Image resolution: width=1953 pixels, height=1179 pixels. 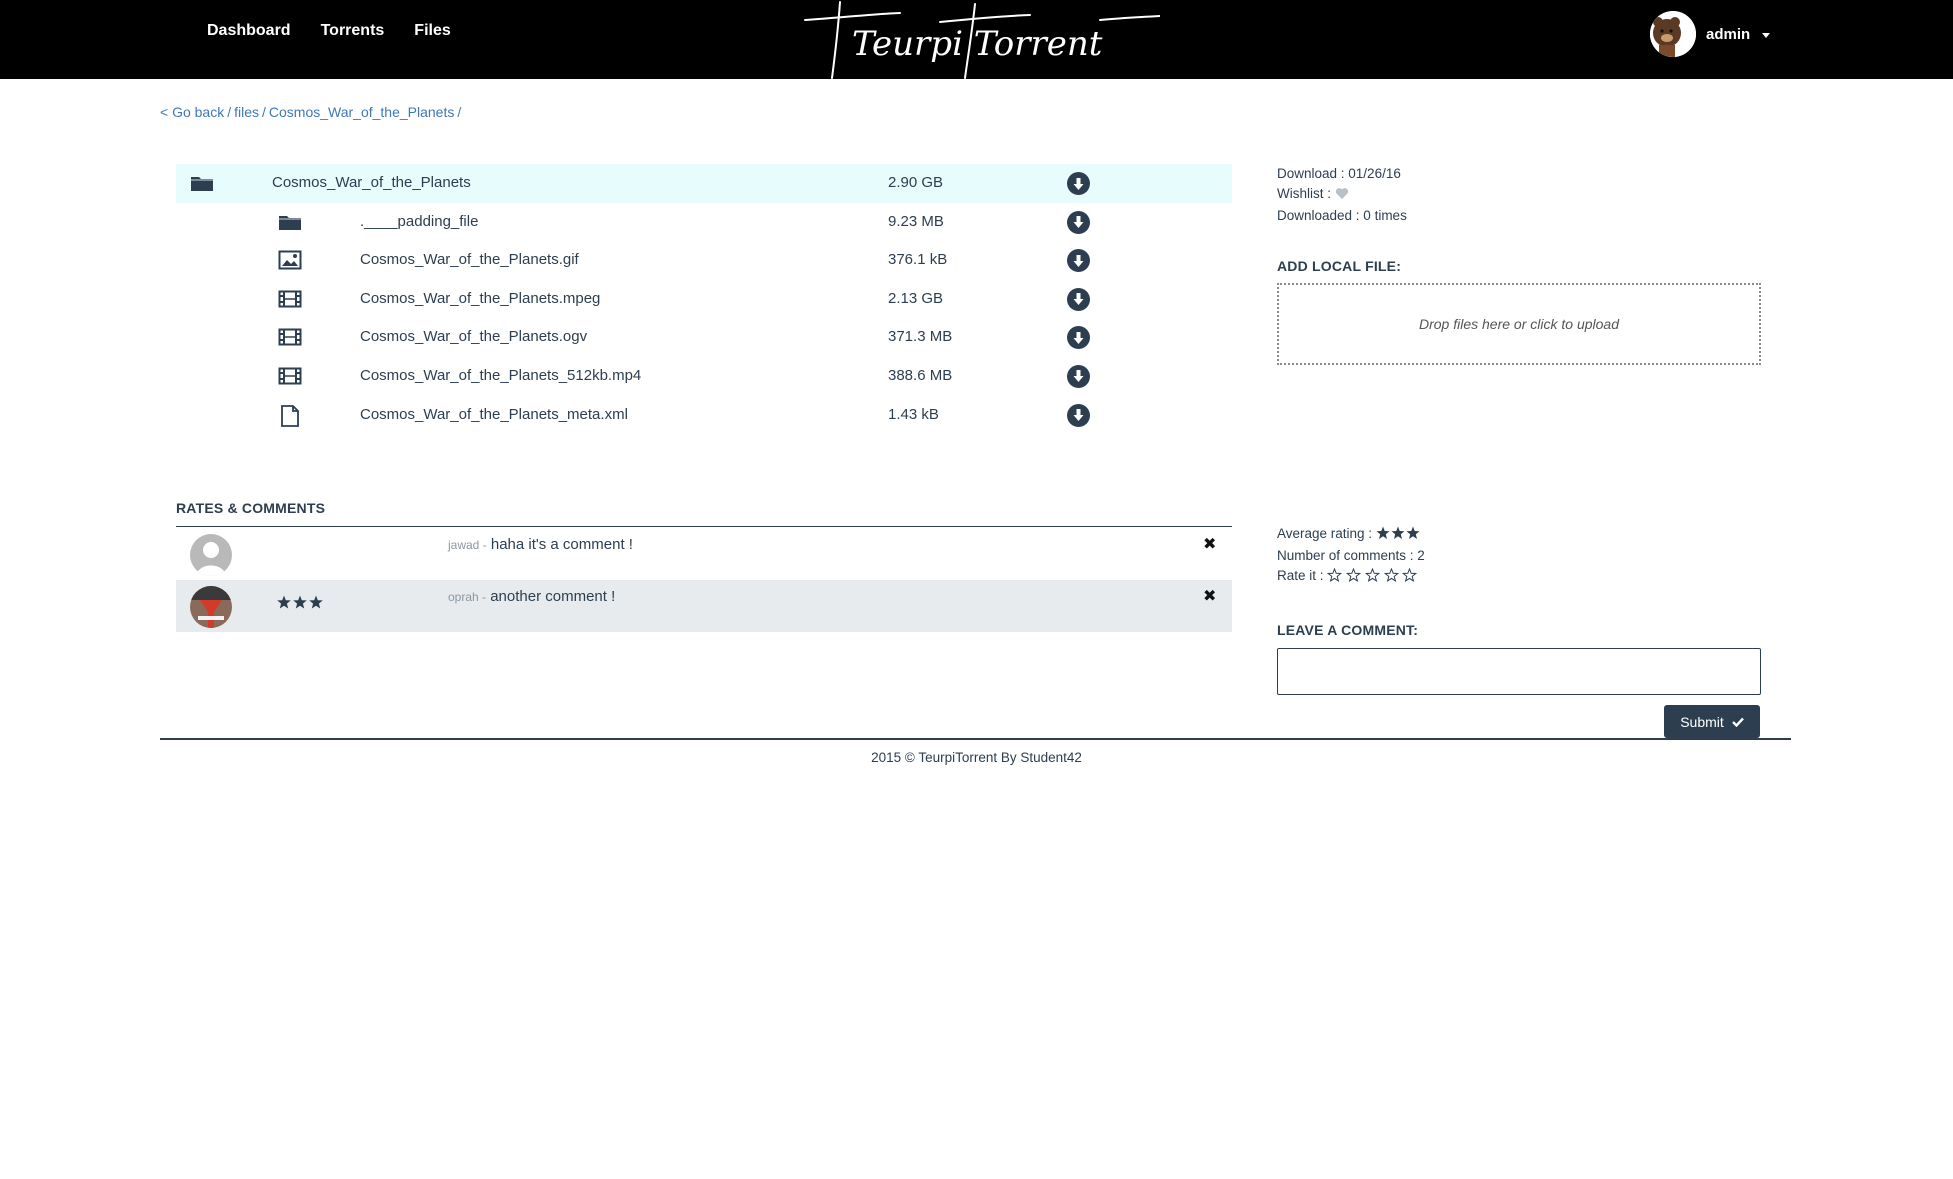 I want to click on file-size: 376.1 kB, so click(x=918, y=260).